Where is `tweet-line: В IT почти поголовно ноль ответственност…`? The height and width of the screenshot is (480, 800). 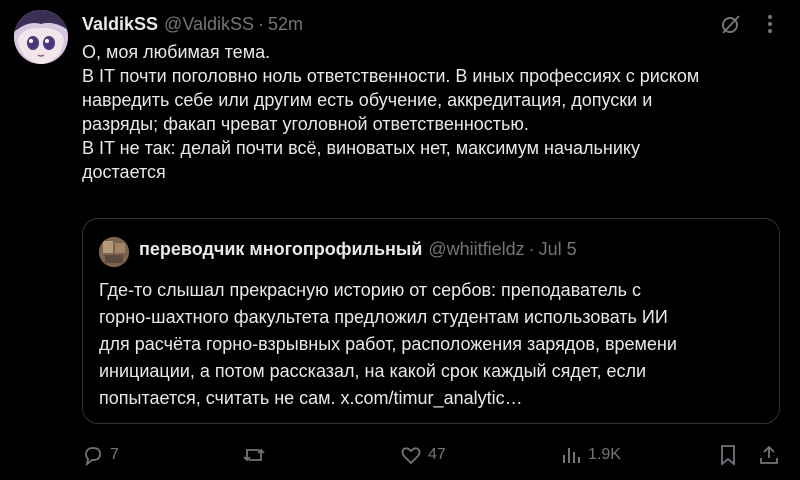 tweet-line: В IT почти поголовно ноль ответственност… is located at coordinates (391, 76).